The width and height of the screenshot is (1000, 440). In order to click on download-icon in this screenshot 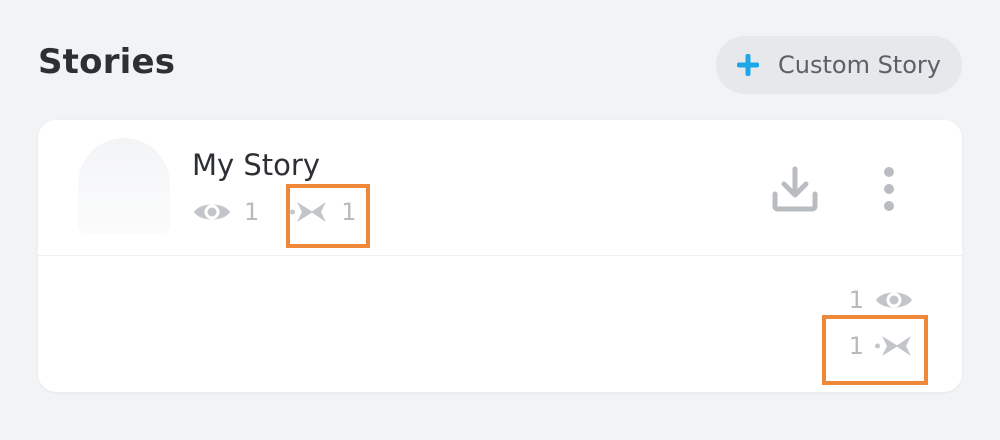, I will do `click(795, 189)`.